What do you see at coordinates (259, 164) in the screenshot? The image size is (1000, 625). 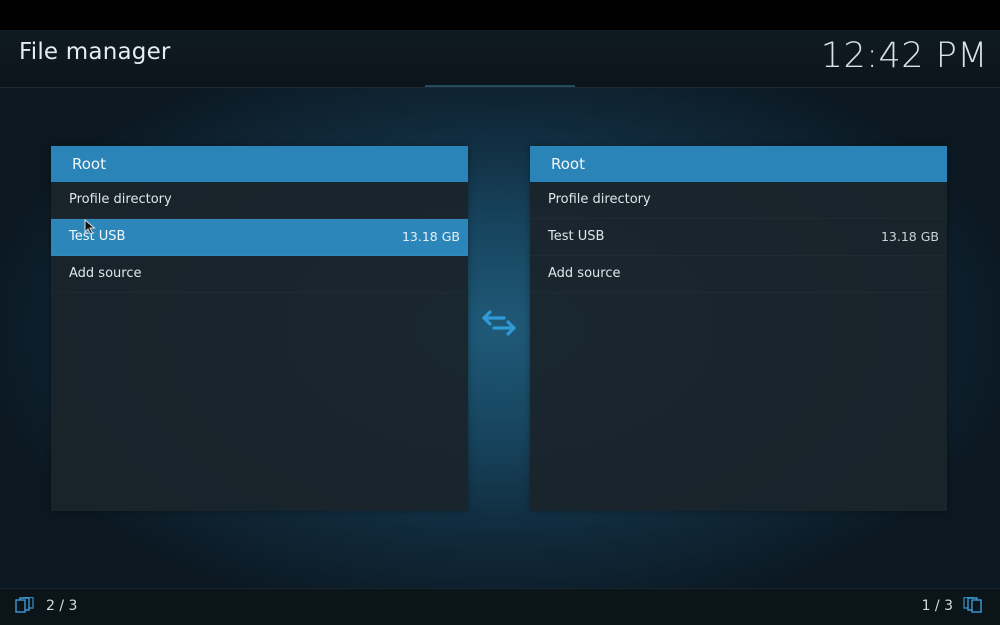 I see `left-panel-header: Root` at bounding box center [259, 164].